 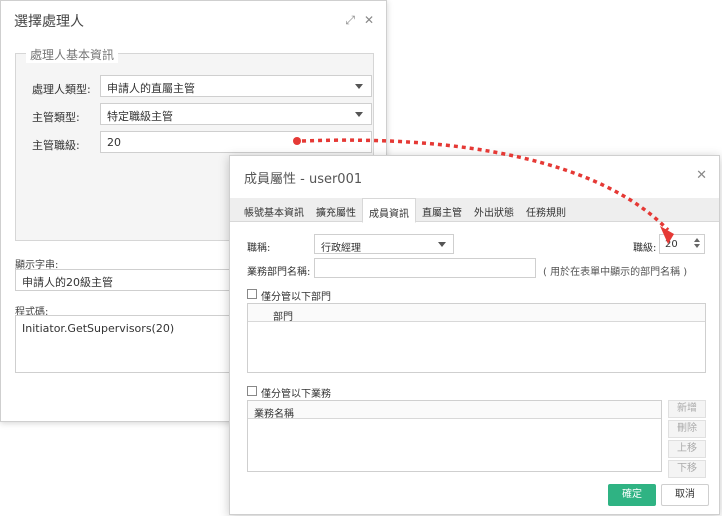 What do you see at coordinates (682, 244) in the screenshot?
I see `level-stepper: 20` at bounding box center [682, 244].